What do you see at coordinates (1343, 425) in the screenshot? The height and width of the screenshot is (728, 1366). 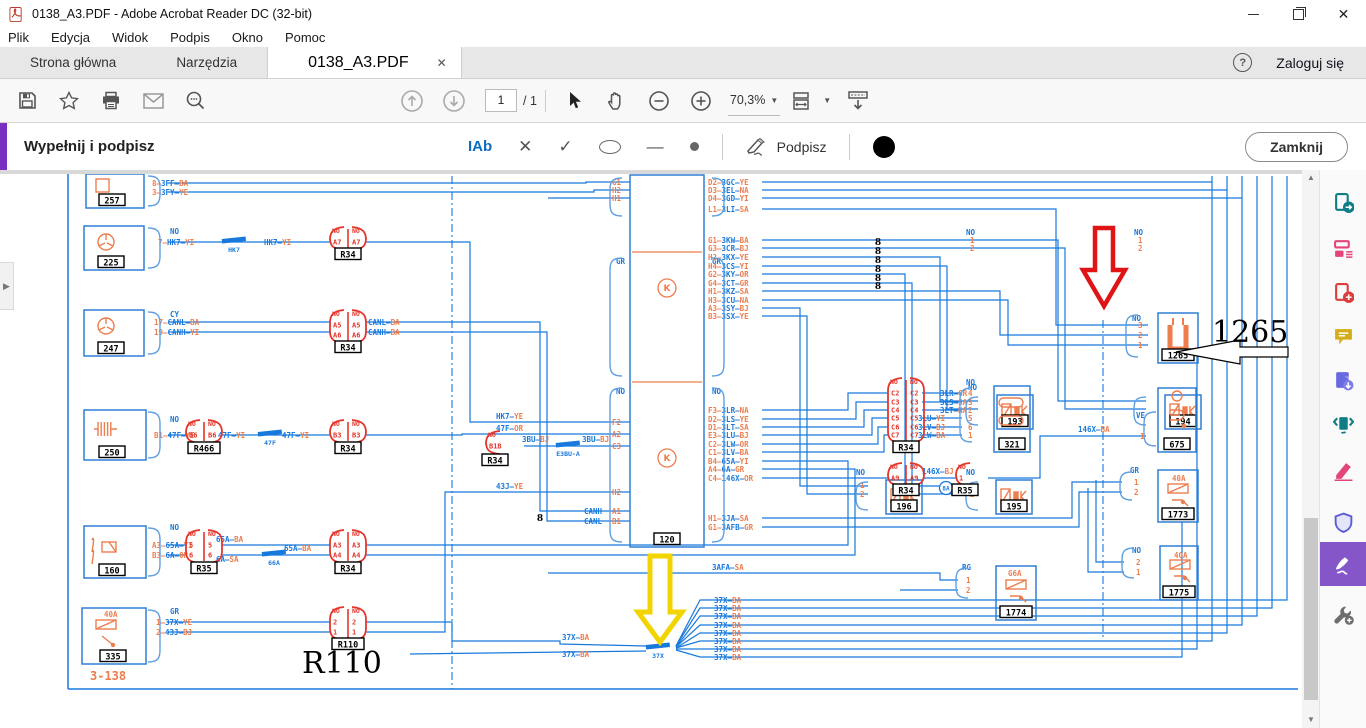 I see `scan-ocr-tool` at bounding box center [1343, 425].